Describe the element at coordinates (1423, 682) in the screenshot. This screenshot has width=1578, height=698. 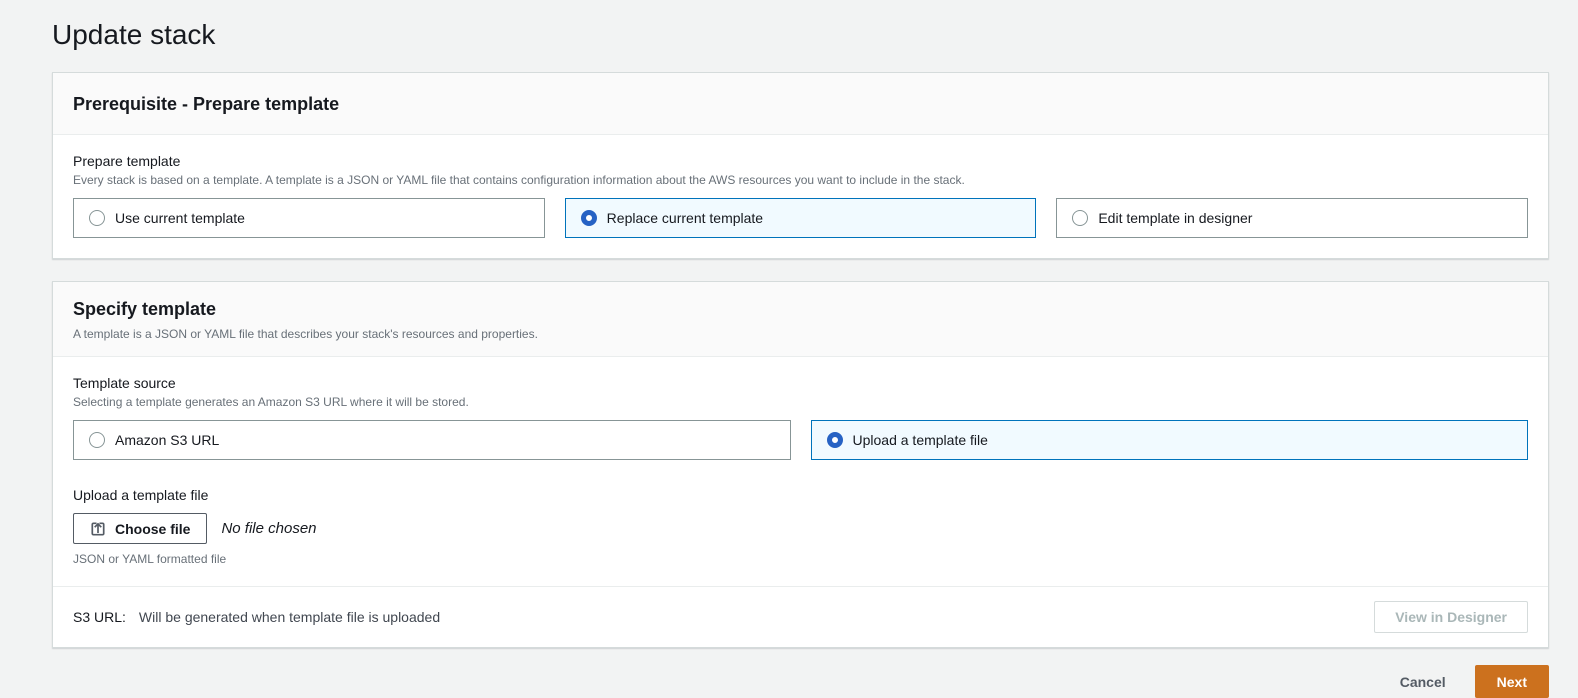
I see `cancel-button: Cancel` at that location.